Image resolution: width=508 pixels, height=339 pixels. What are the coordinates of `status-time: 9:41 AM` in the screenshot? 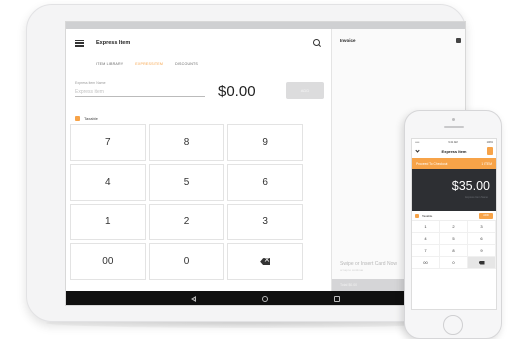 It's located at (453, 142).